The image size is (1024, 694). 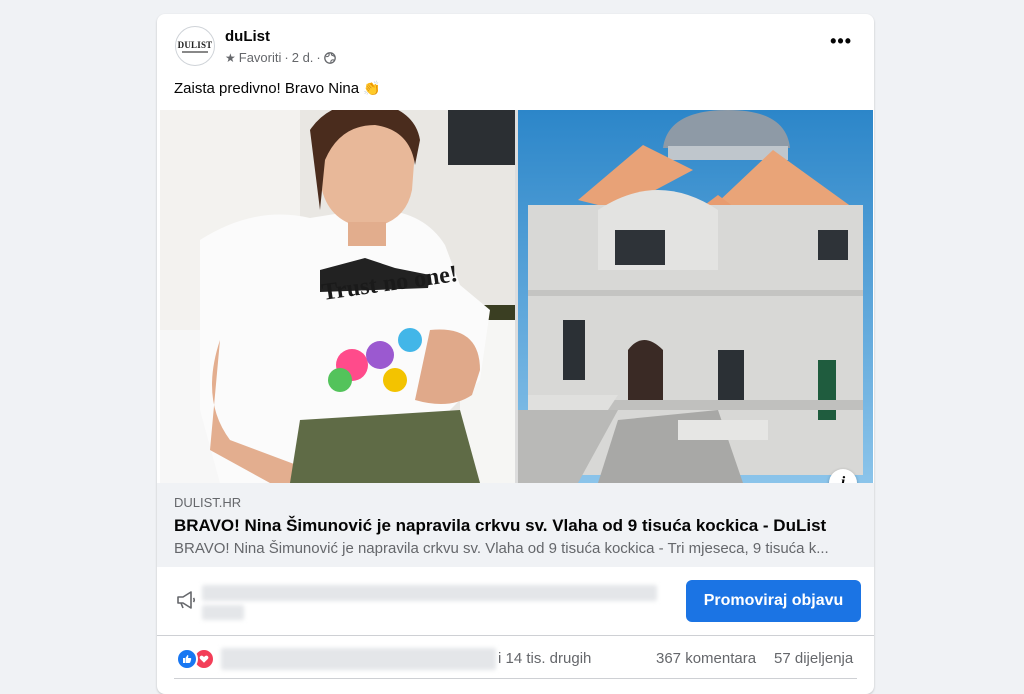 What do you see at coordinates (303, 57) in the screenshot?
I see `post-time: 2 d.` at bounding box center [303, 57].